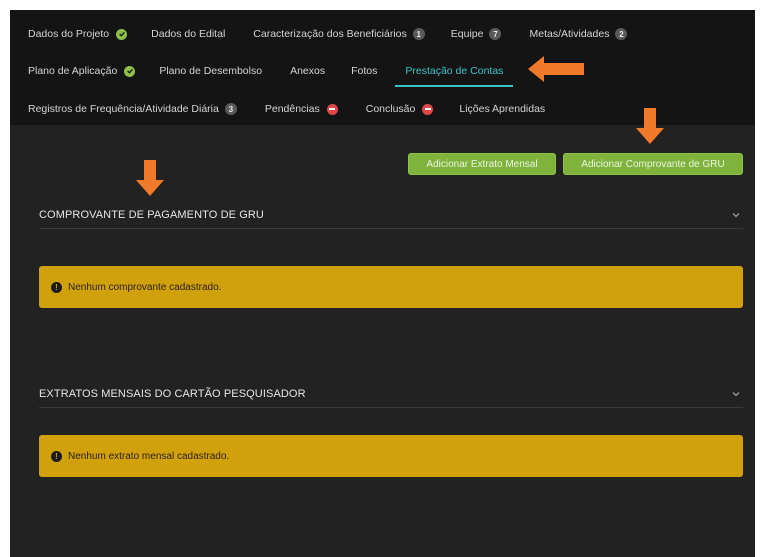 The width and height of the screenshot is (763, 557). I want to click on tab-conclusao: Conclusão, so click(400, 109).